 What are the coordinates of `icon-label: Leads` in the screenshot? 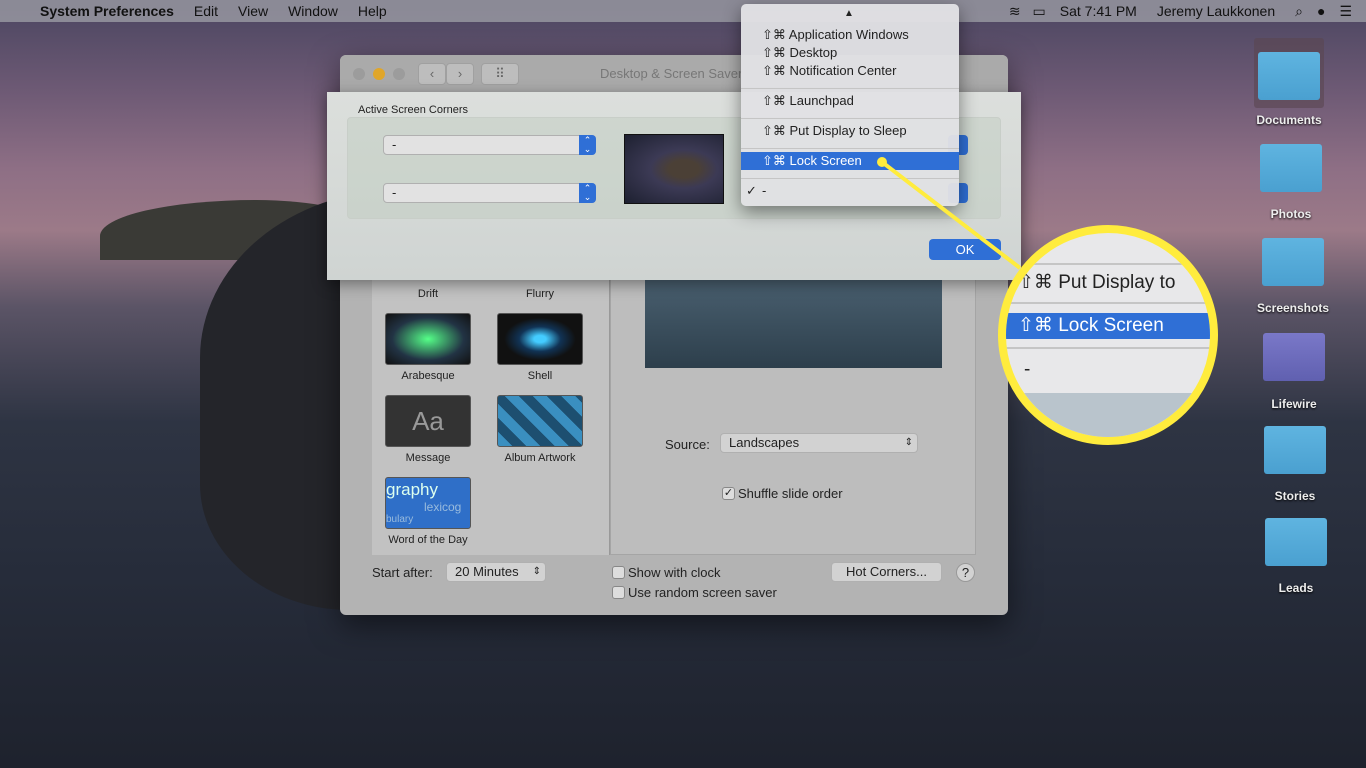 It's located at (1296, 588).